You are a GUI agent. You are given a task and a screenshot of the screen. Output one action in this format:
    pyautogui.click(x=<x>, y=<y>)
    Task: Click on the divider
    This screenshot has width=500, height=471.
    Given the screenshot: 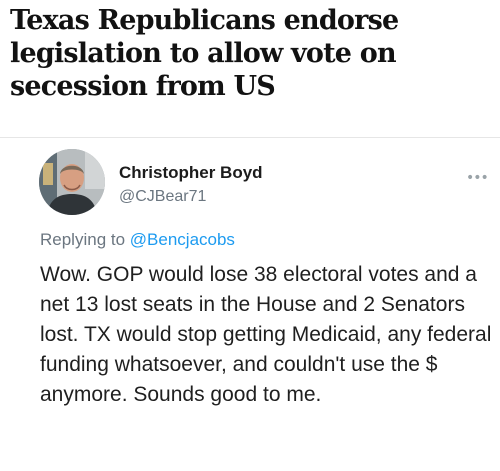 What is the action you would take?
    pyautogui.click(x=250, y=137)
    